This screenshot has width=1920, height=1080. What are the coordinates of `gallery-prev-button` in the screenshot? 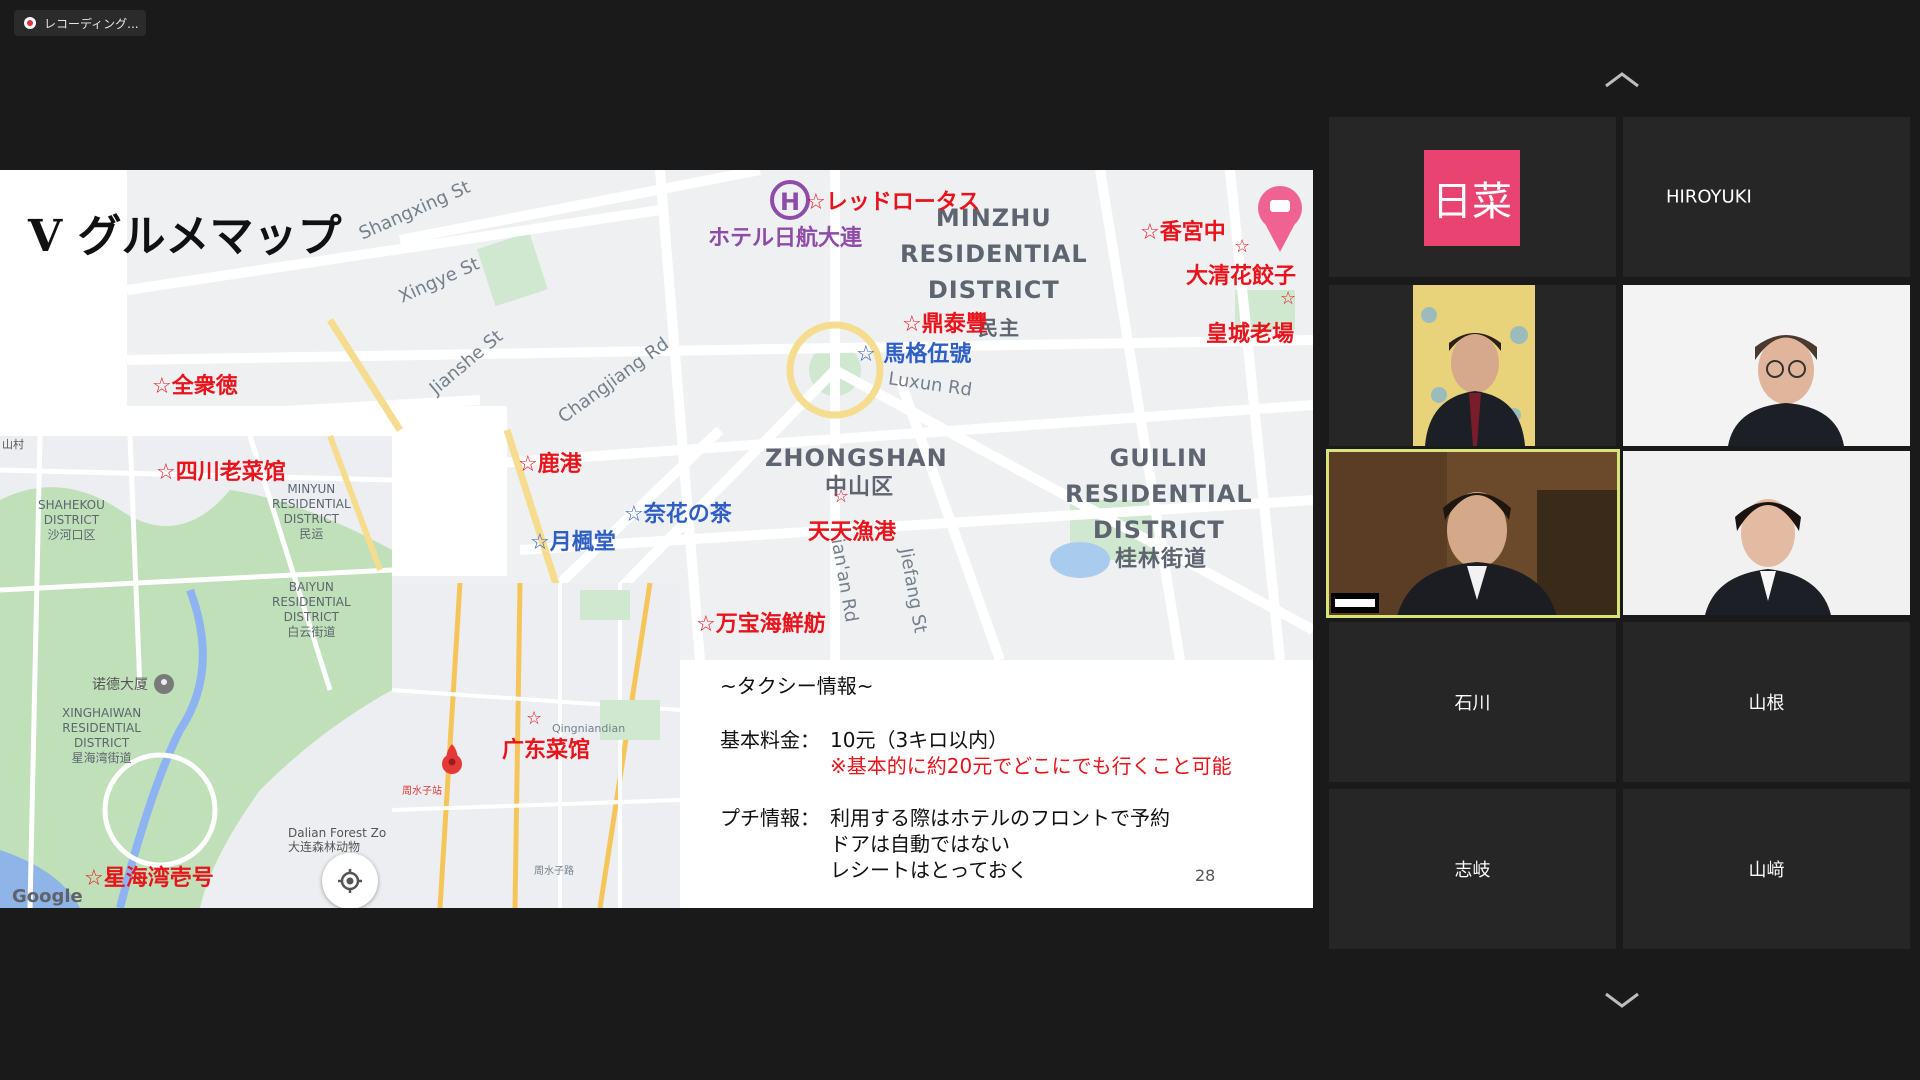 It's located at (1622, 80).